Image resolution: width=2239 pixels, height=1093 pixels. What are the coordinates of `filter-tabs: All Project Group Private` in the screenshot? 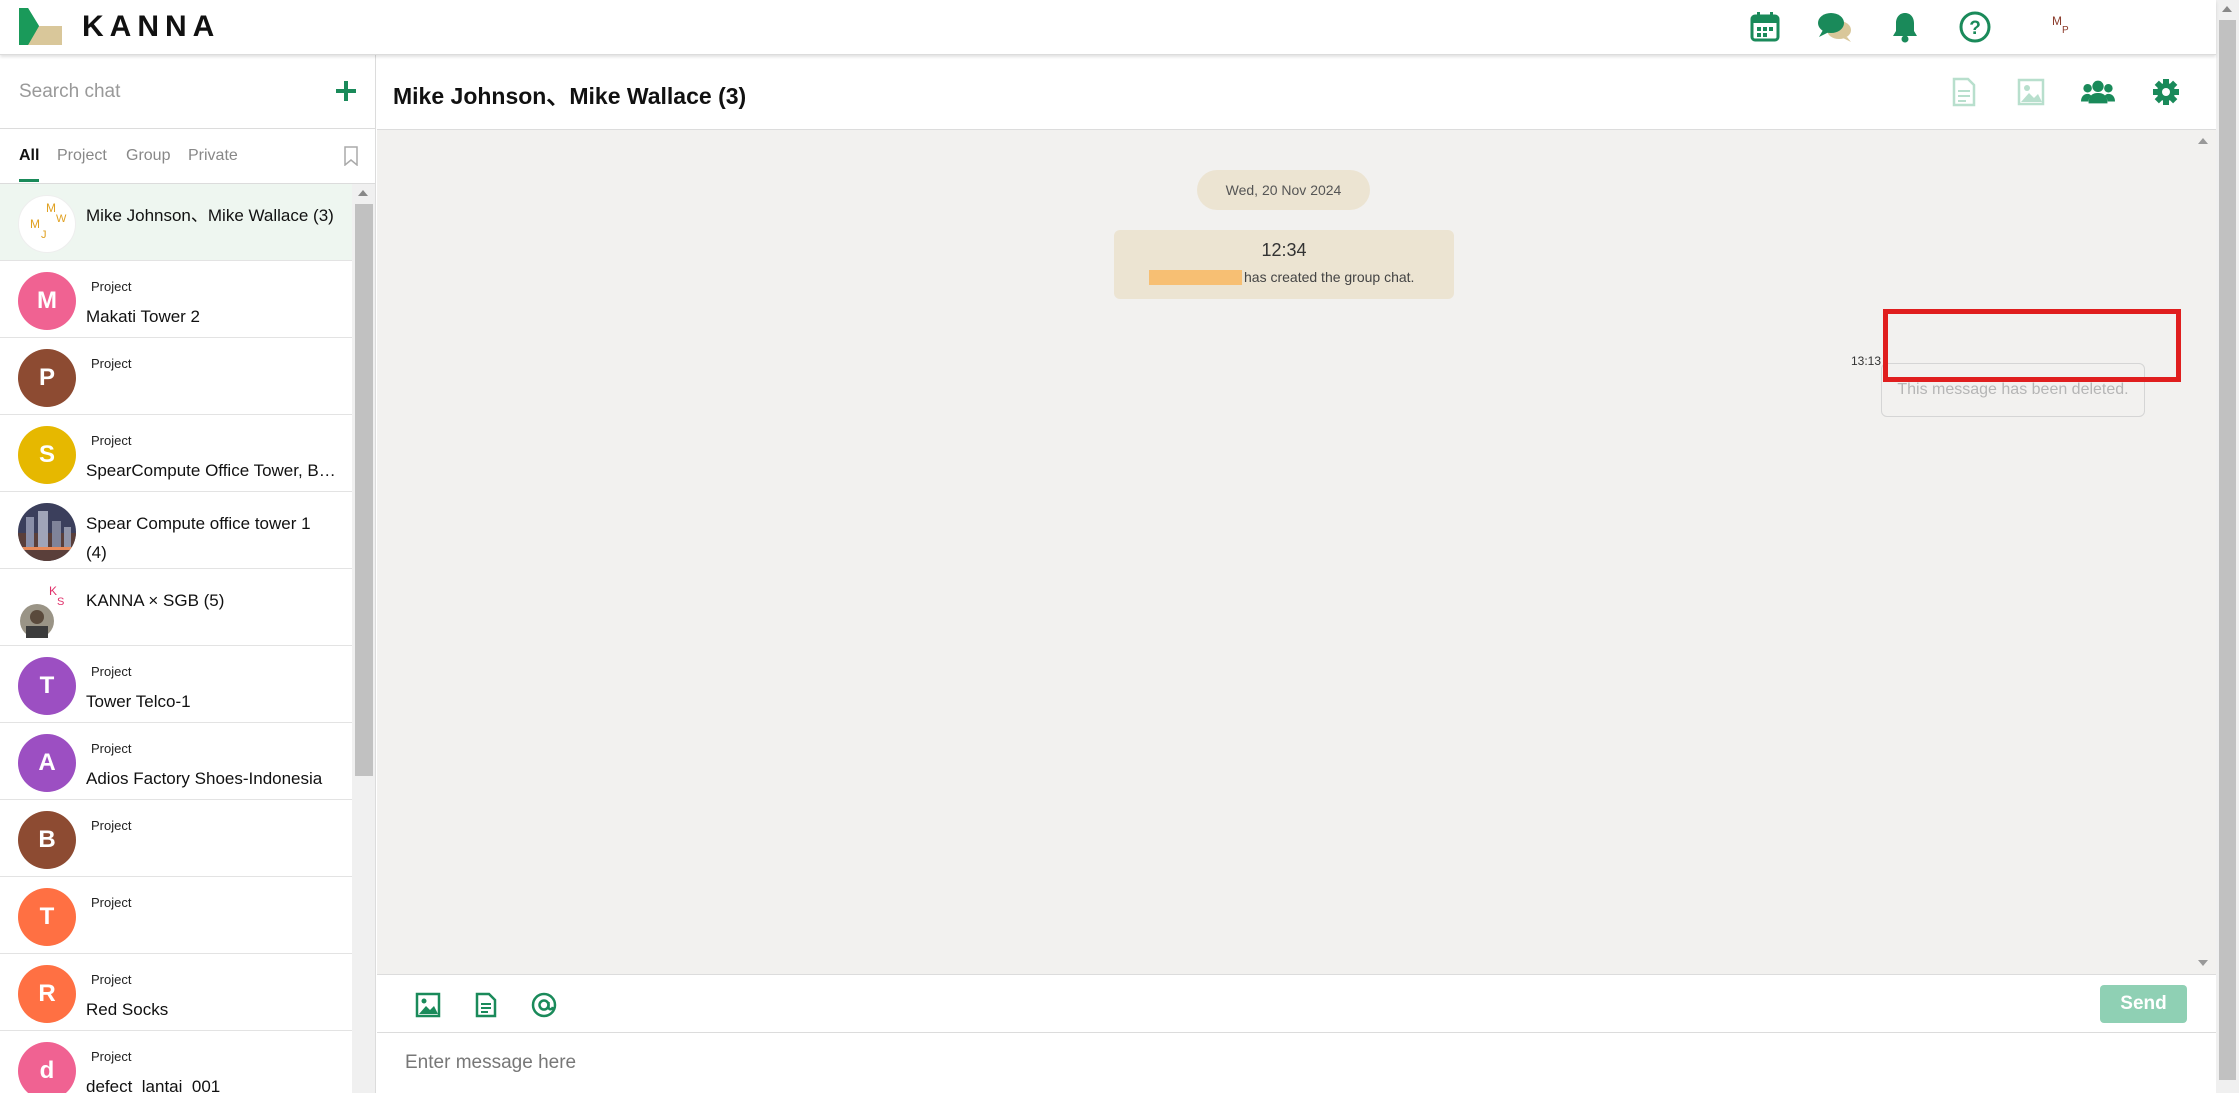 It's located at (187, 156).